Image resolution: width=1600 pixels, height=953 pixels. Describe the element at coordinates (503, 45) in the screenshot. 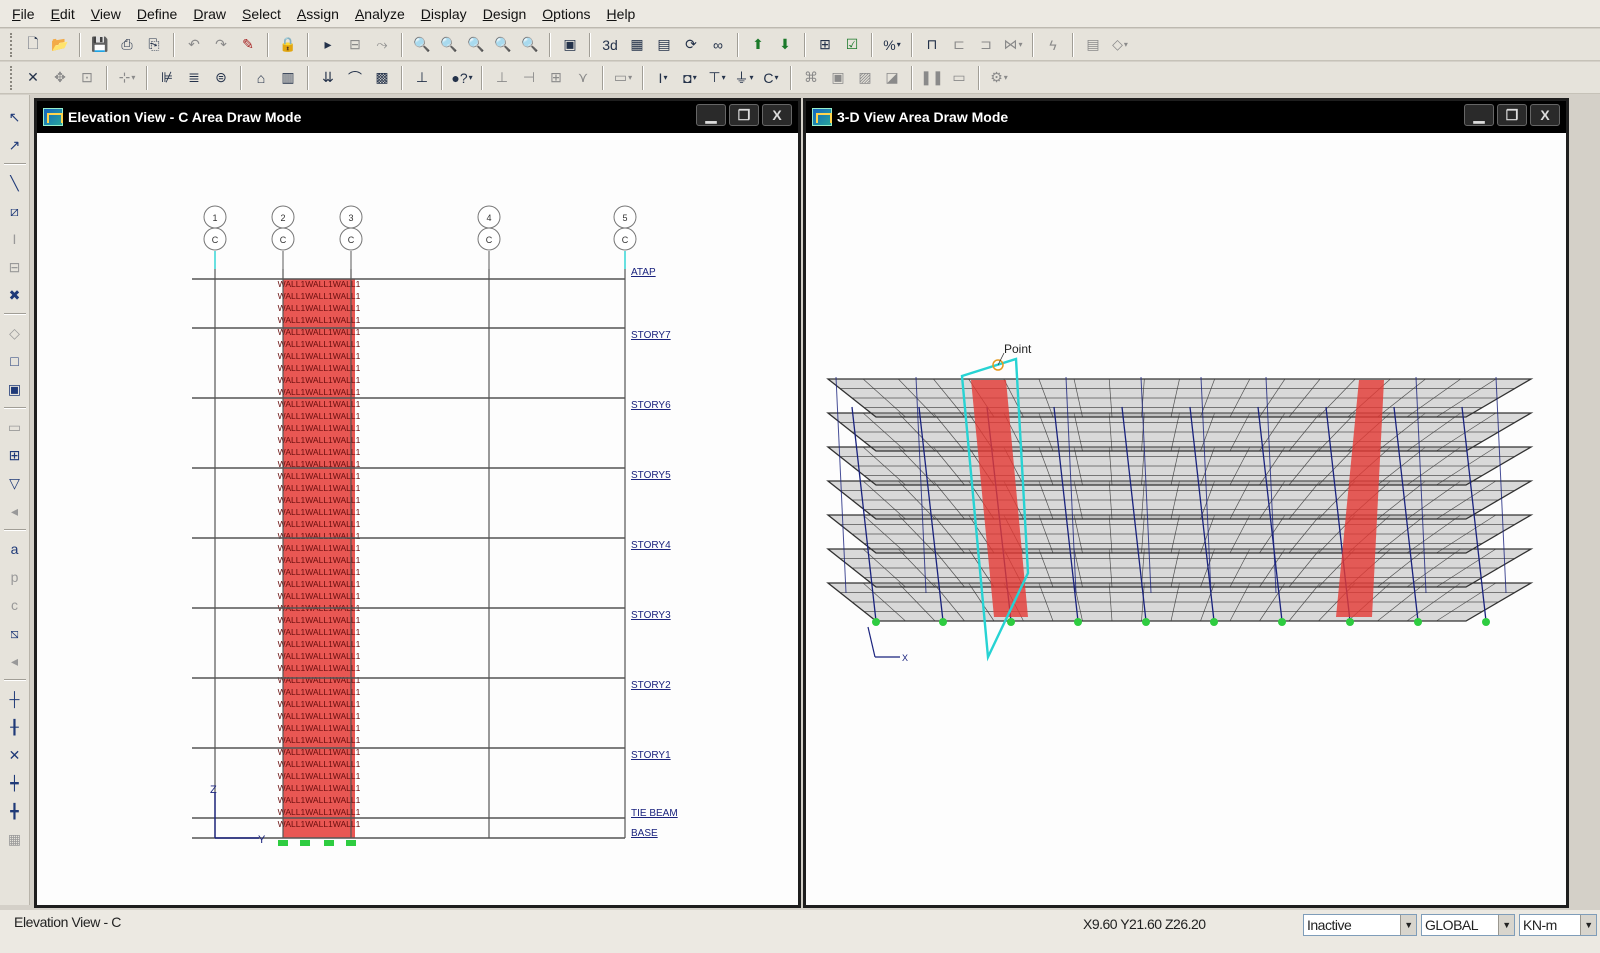

I see `zoom-restore-icon: 🔍` at that location.